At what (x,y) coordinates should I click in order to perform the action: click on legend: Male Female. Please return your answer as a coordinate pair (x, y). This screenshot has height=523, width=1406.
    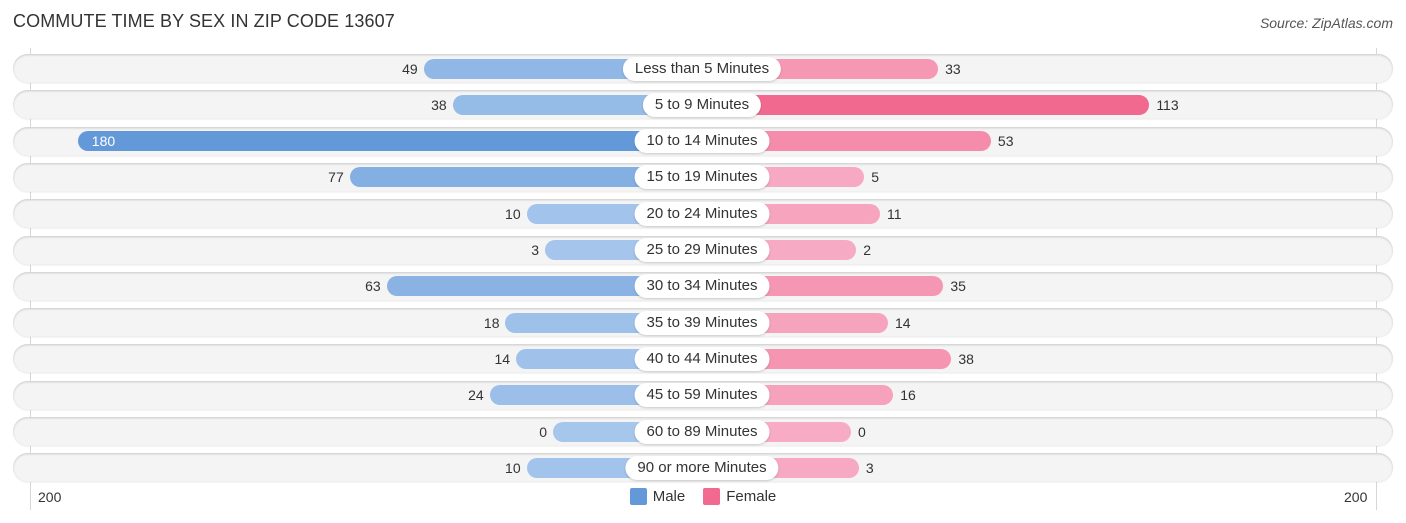
    Looking at the image, I should click on (703, 496).